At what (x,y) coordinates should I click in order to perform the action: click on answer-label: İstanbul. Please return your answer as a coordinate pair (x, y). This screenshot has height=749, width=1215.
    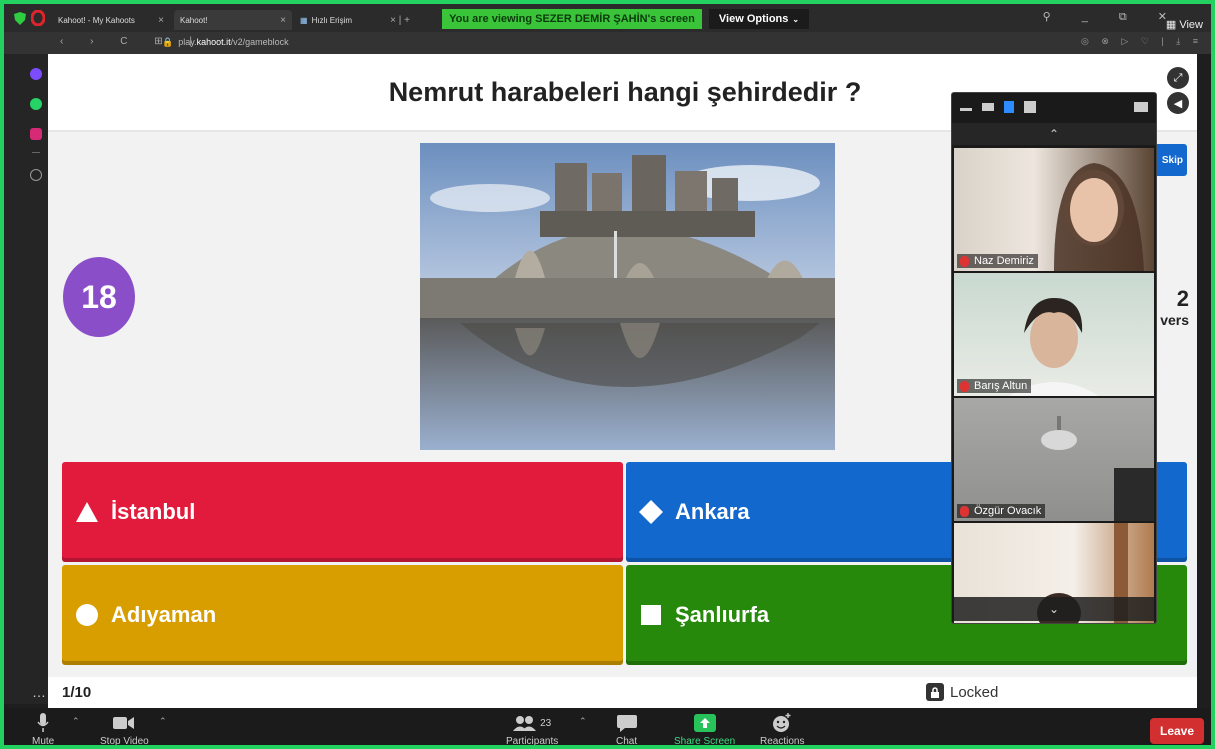
    Looking at the image, I should click on (153, 511).